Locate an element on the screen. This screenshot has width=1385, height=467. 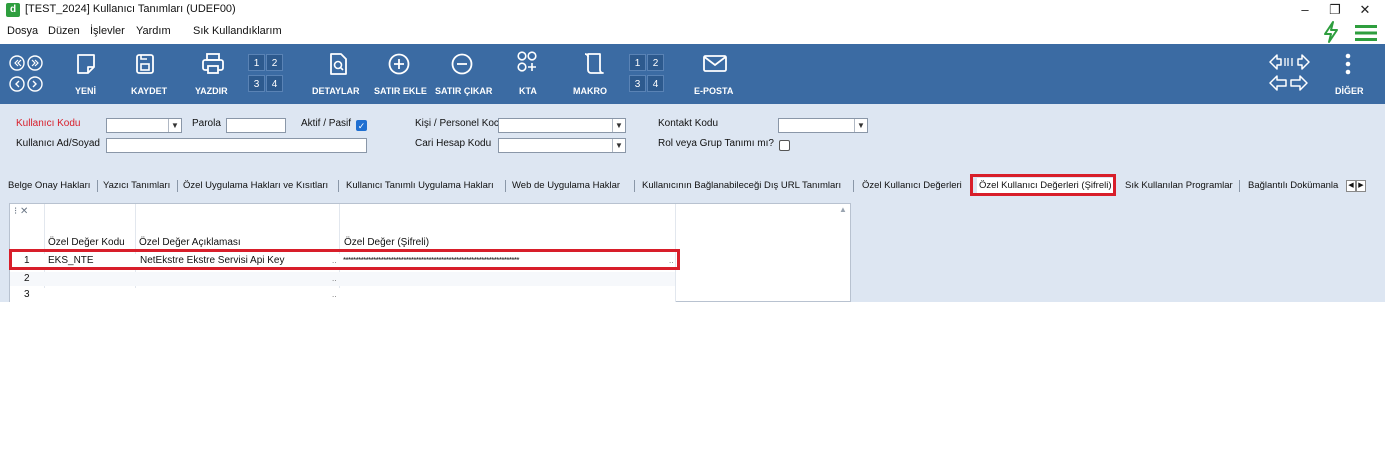
menu-islevler: İşlevler is located at coordinates (107, 31).